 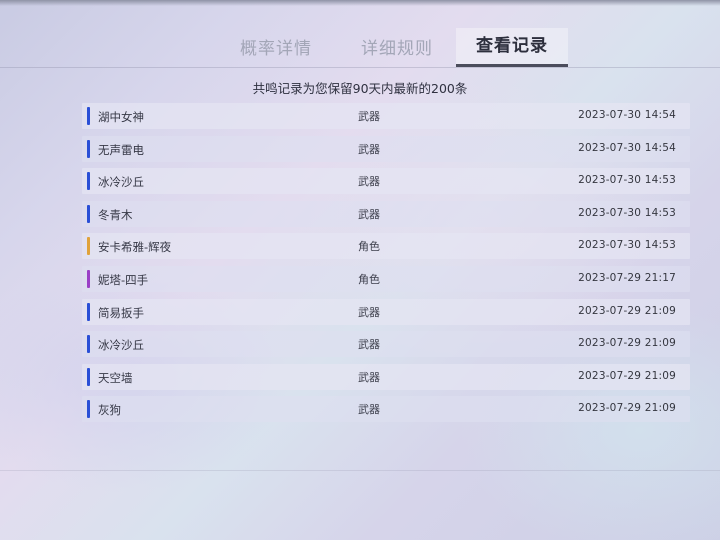 What do you see at coordinates (360, 3) in the screenshot?
I see `screen-bezel` at bounding box center [360, 3].